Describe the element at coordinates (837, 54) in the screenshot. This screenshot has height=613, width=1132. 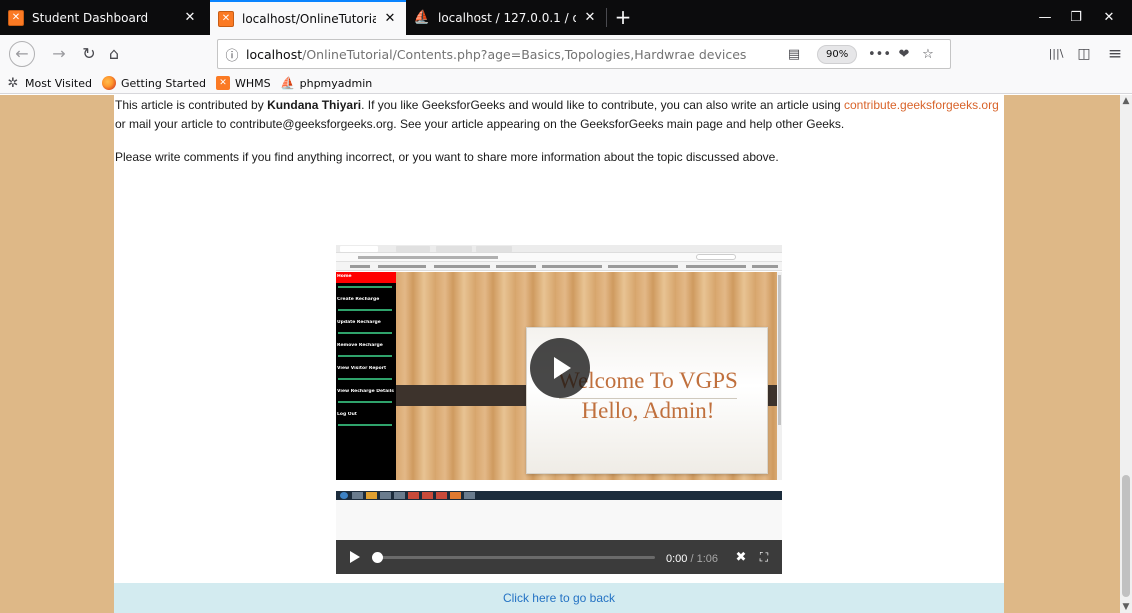
I see `zoom-level-badge: 90%` at that location.